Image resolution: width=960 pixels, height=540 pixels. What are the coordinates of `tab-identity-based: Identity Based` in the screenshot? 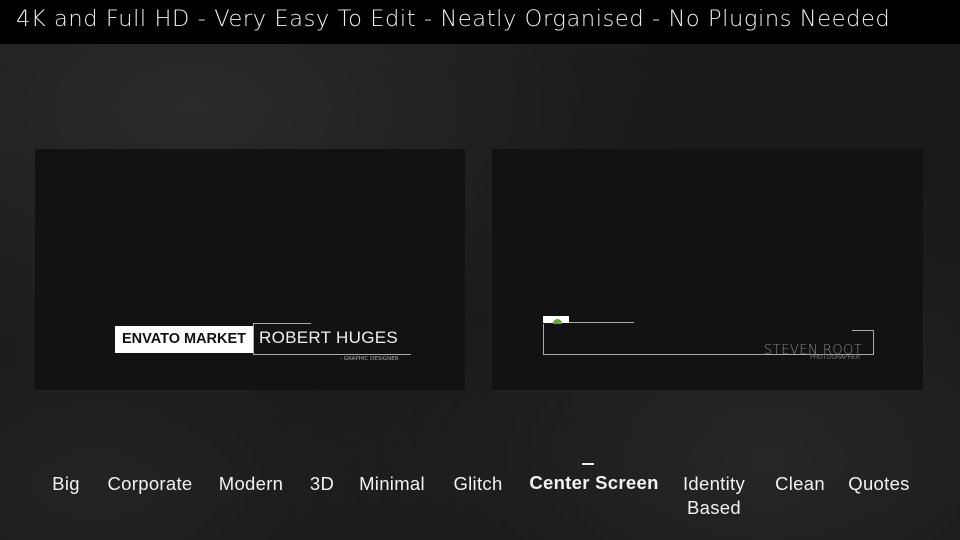 It's located at (714, 496).